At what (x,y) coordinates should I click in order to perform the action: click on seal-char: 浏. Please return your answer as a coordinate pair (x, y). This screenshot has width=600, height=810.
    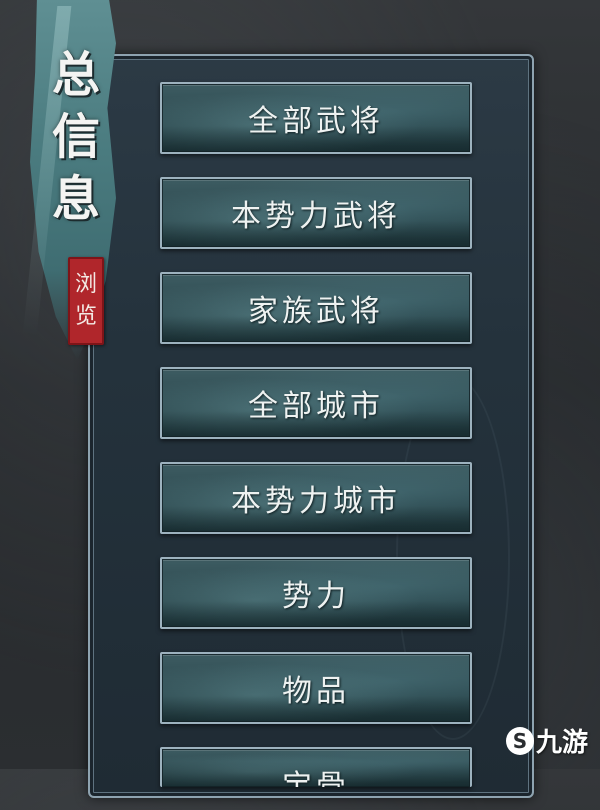
    Looking at the image, I should click on (85, 284).